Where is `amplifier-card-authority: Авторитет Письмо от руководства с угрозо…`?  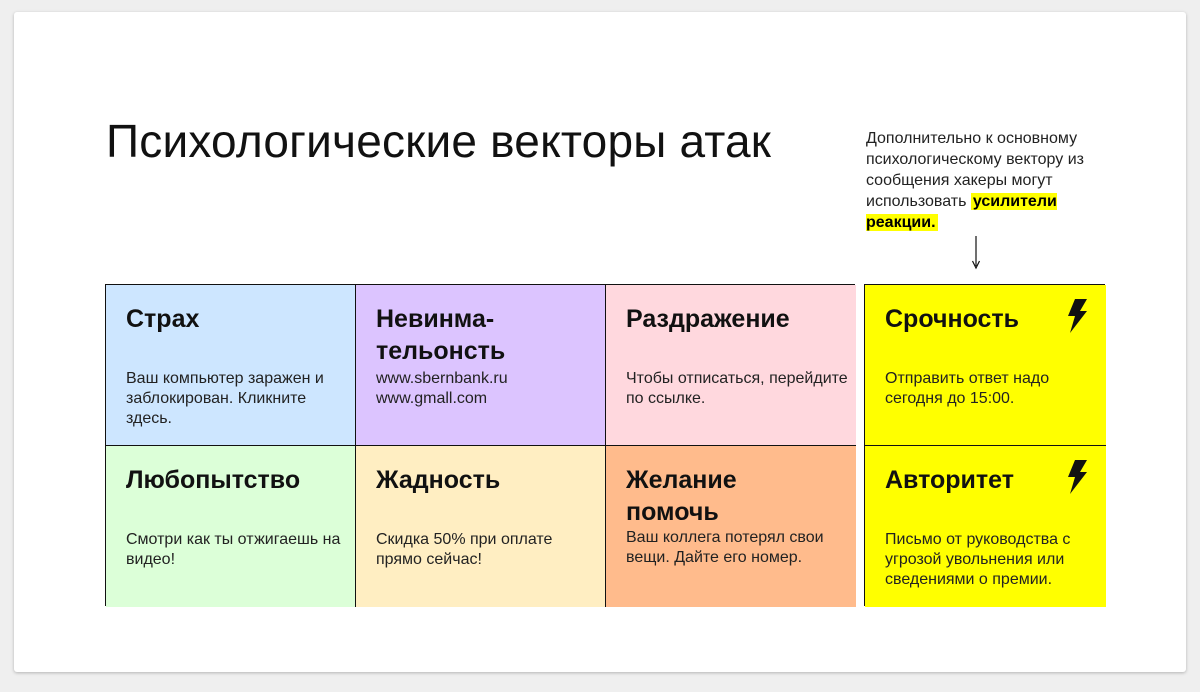 amplifier-card-authority: Авторитет Письмо от руководства с угрозо… is located at coordinates (985, 526).